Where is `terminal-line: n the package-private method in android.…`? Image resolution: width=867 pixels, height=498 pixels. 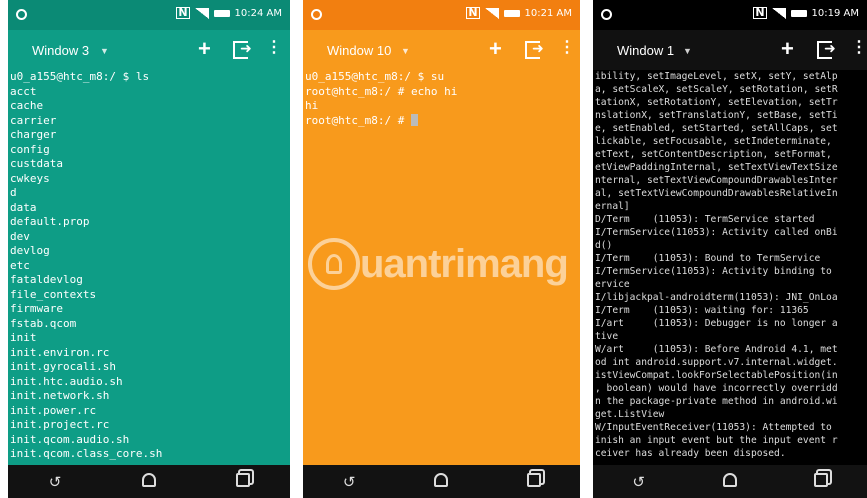 terminal-line: n the package-private method in android.… is located at coordinates (716, 401).